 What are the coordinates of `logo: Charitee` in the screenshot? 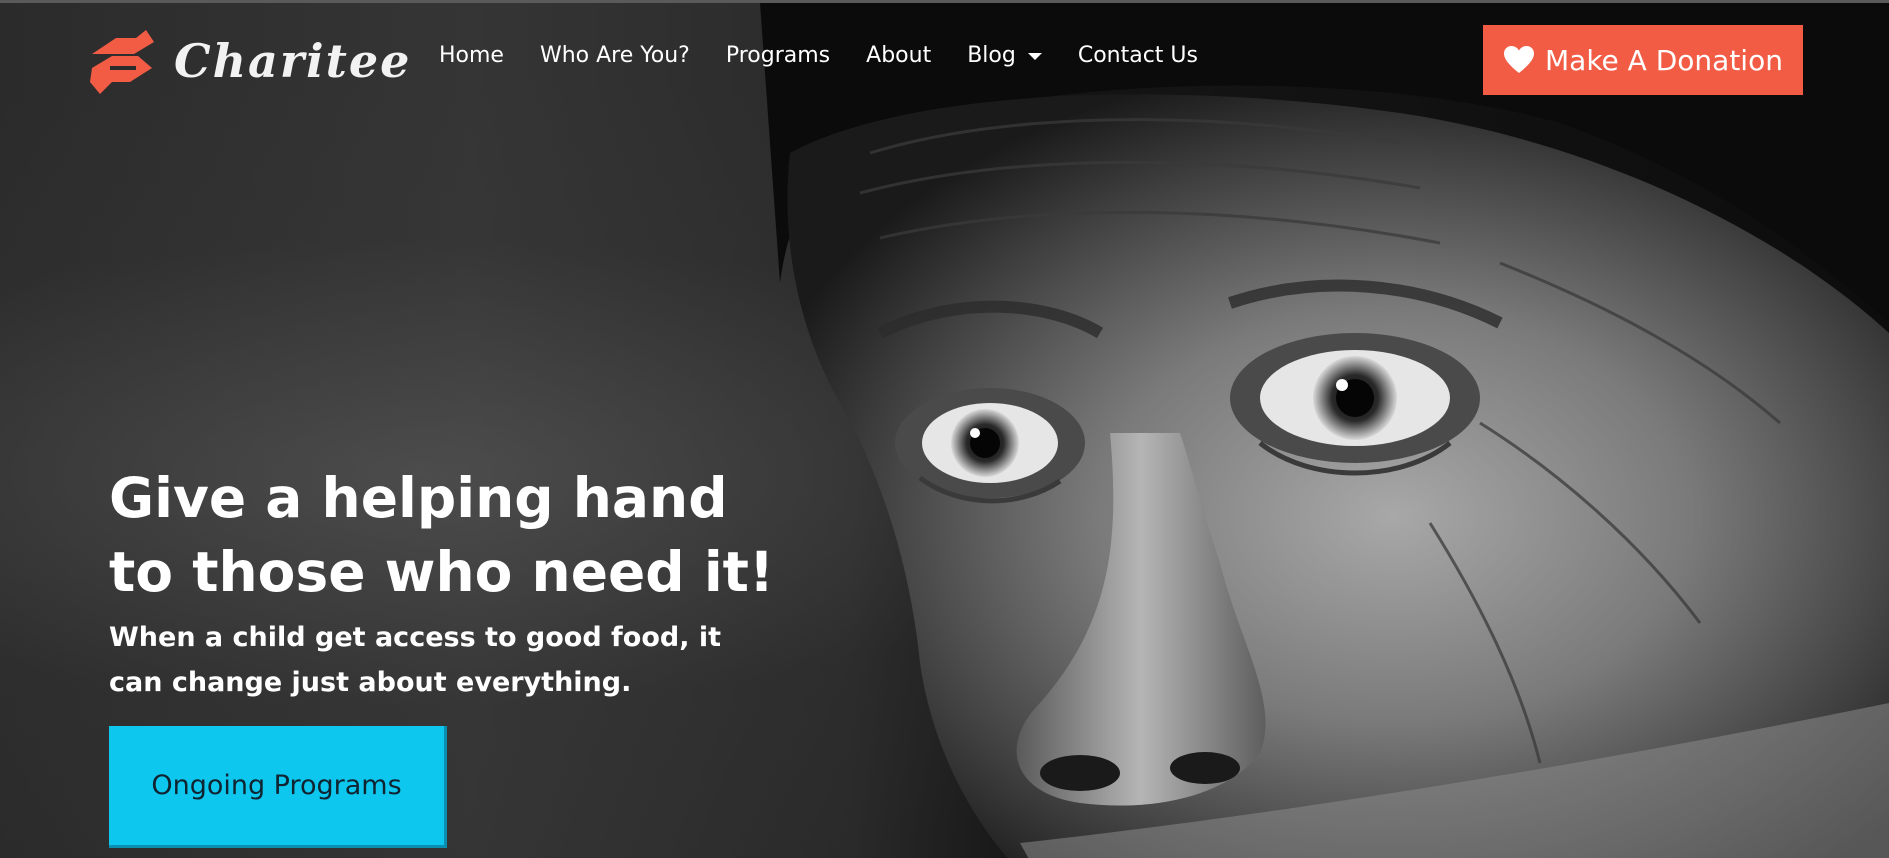 It's located at (248, 61).